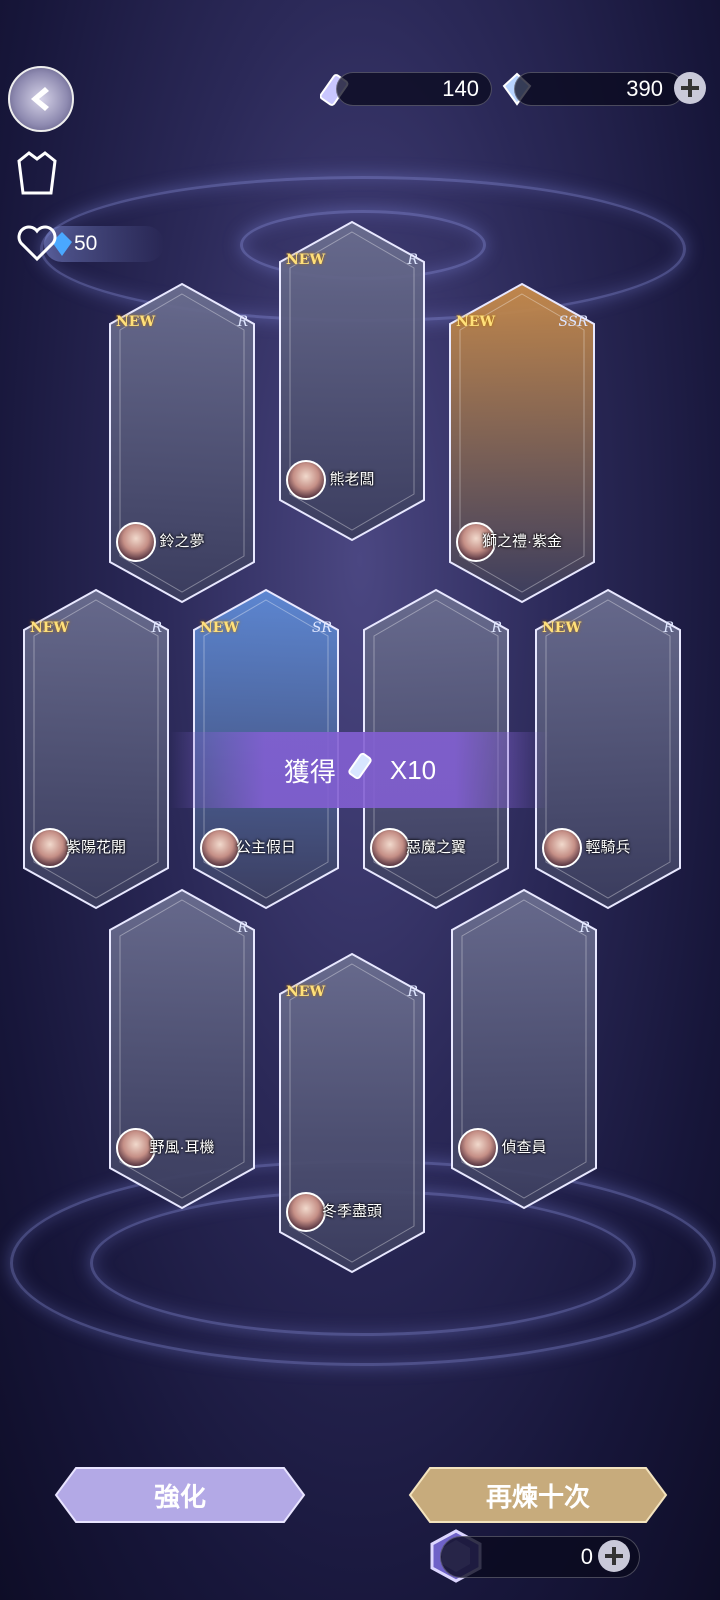  Describe the element at coordinates (351, 1211) in the screenshot. I see `item-name: 冬季盡頭` at that location.